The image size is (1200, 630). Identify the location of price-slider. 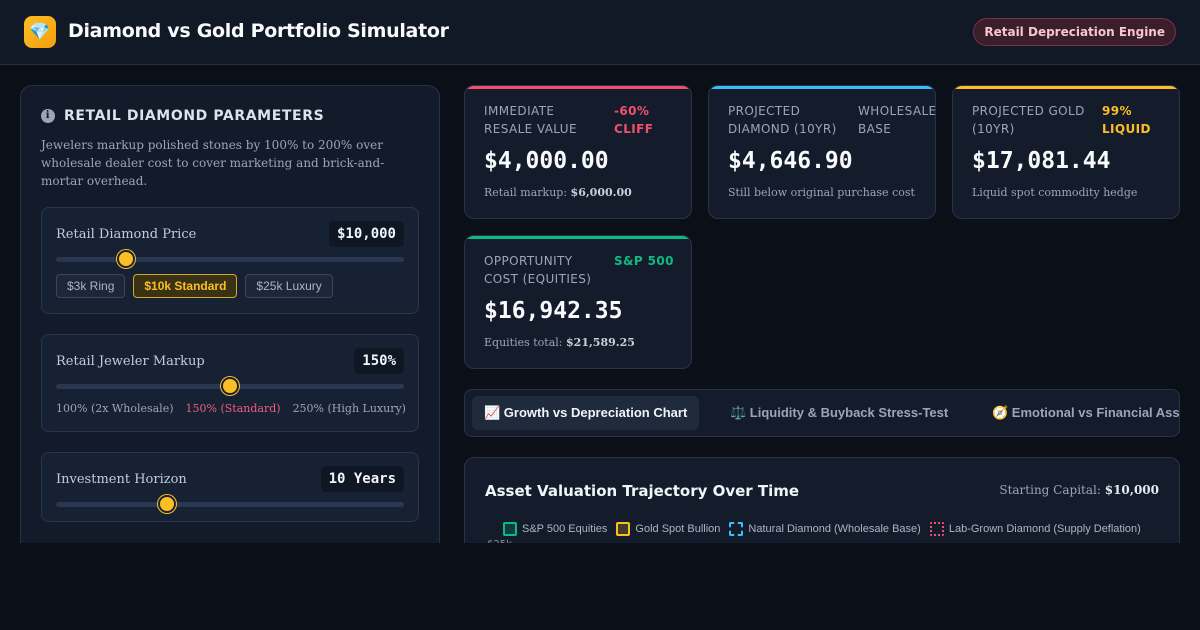
(230, 259).